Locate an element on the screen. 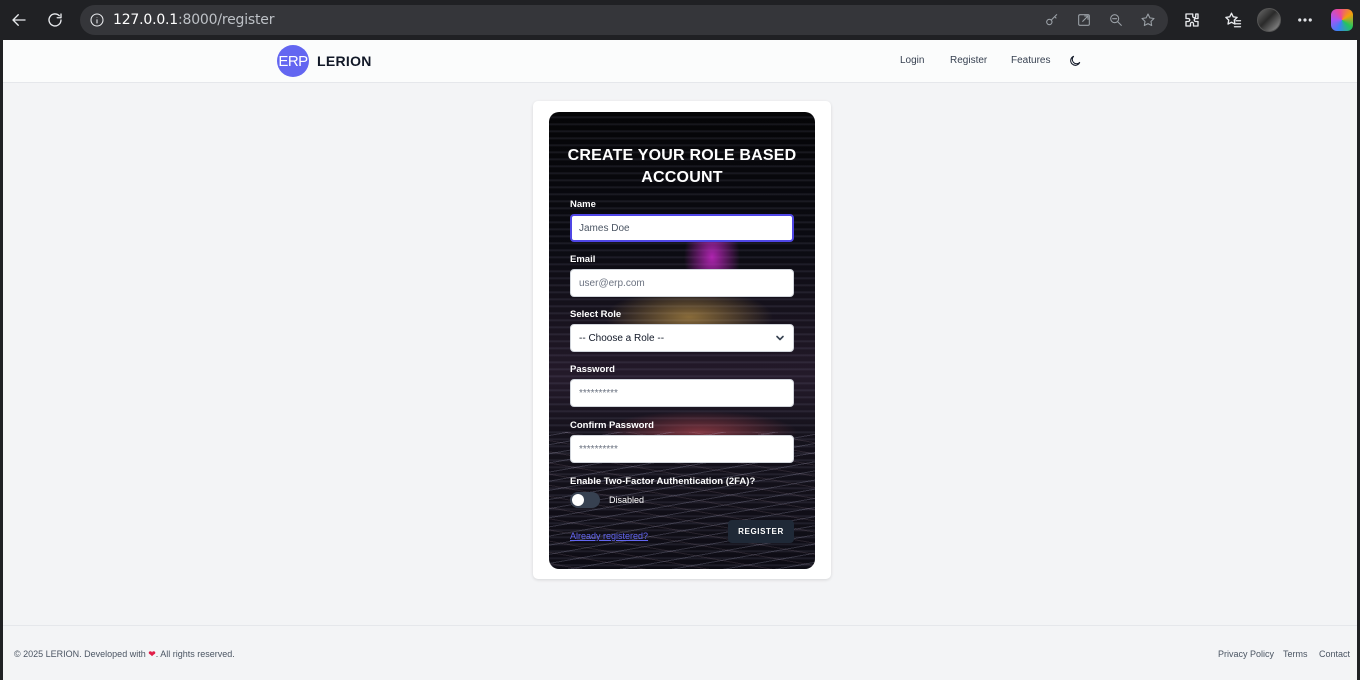 The width and height of the screenshot is (1360, 680). nav-features: Features is located at coordinates (1030, 60).